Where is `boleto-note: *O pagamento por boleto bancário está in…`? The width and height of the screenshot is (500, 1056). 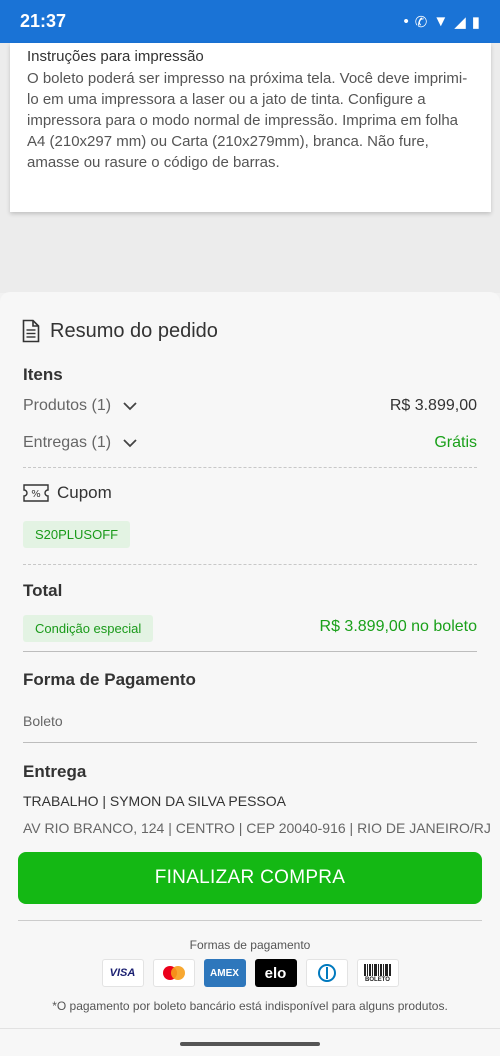
boleto-note: *O pagamento por boleto bancário está in… is located at coordinates (250, 1006).